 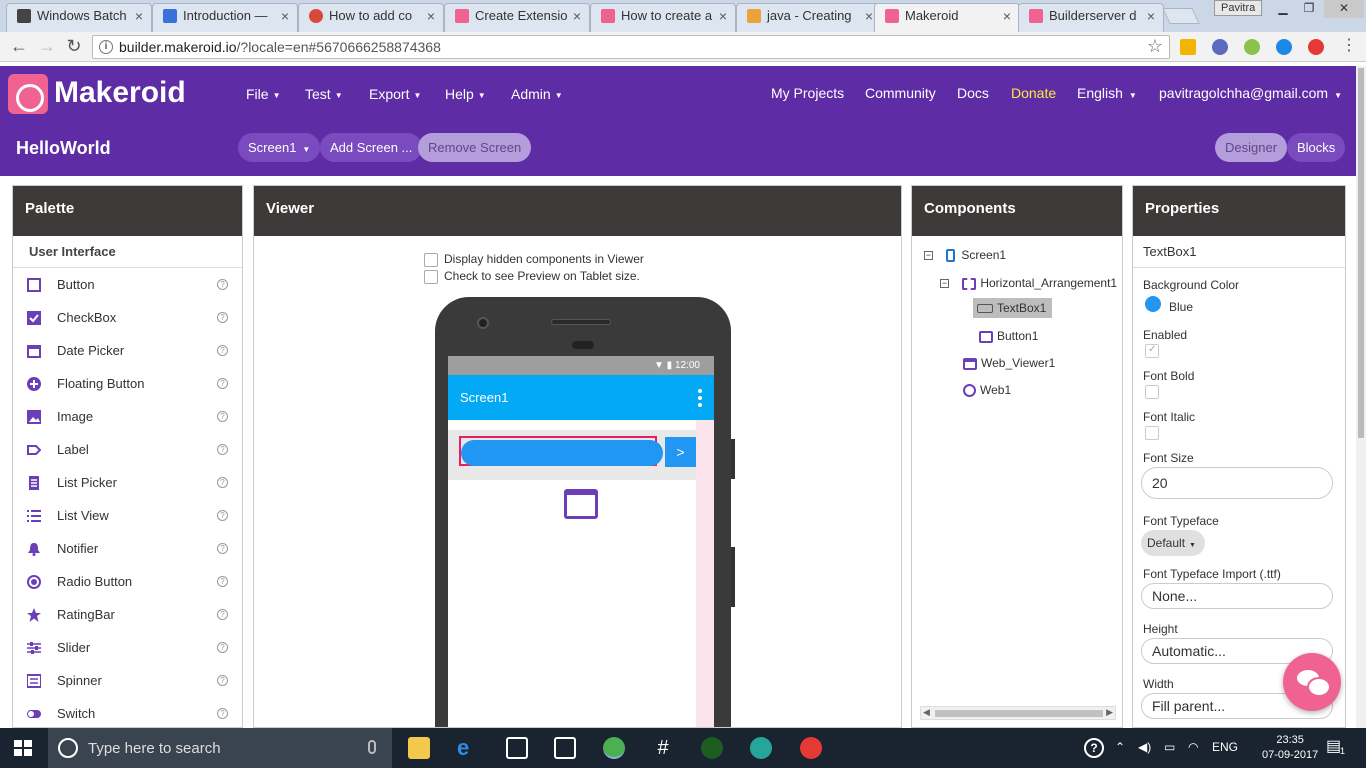 What do you see at coordinates (1120, 747) in the screenshot?
I see `chevron-up-icon: ⌃` at bounding box center [1120, 747].